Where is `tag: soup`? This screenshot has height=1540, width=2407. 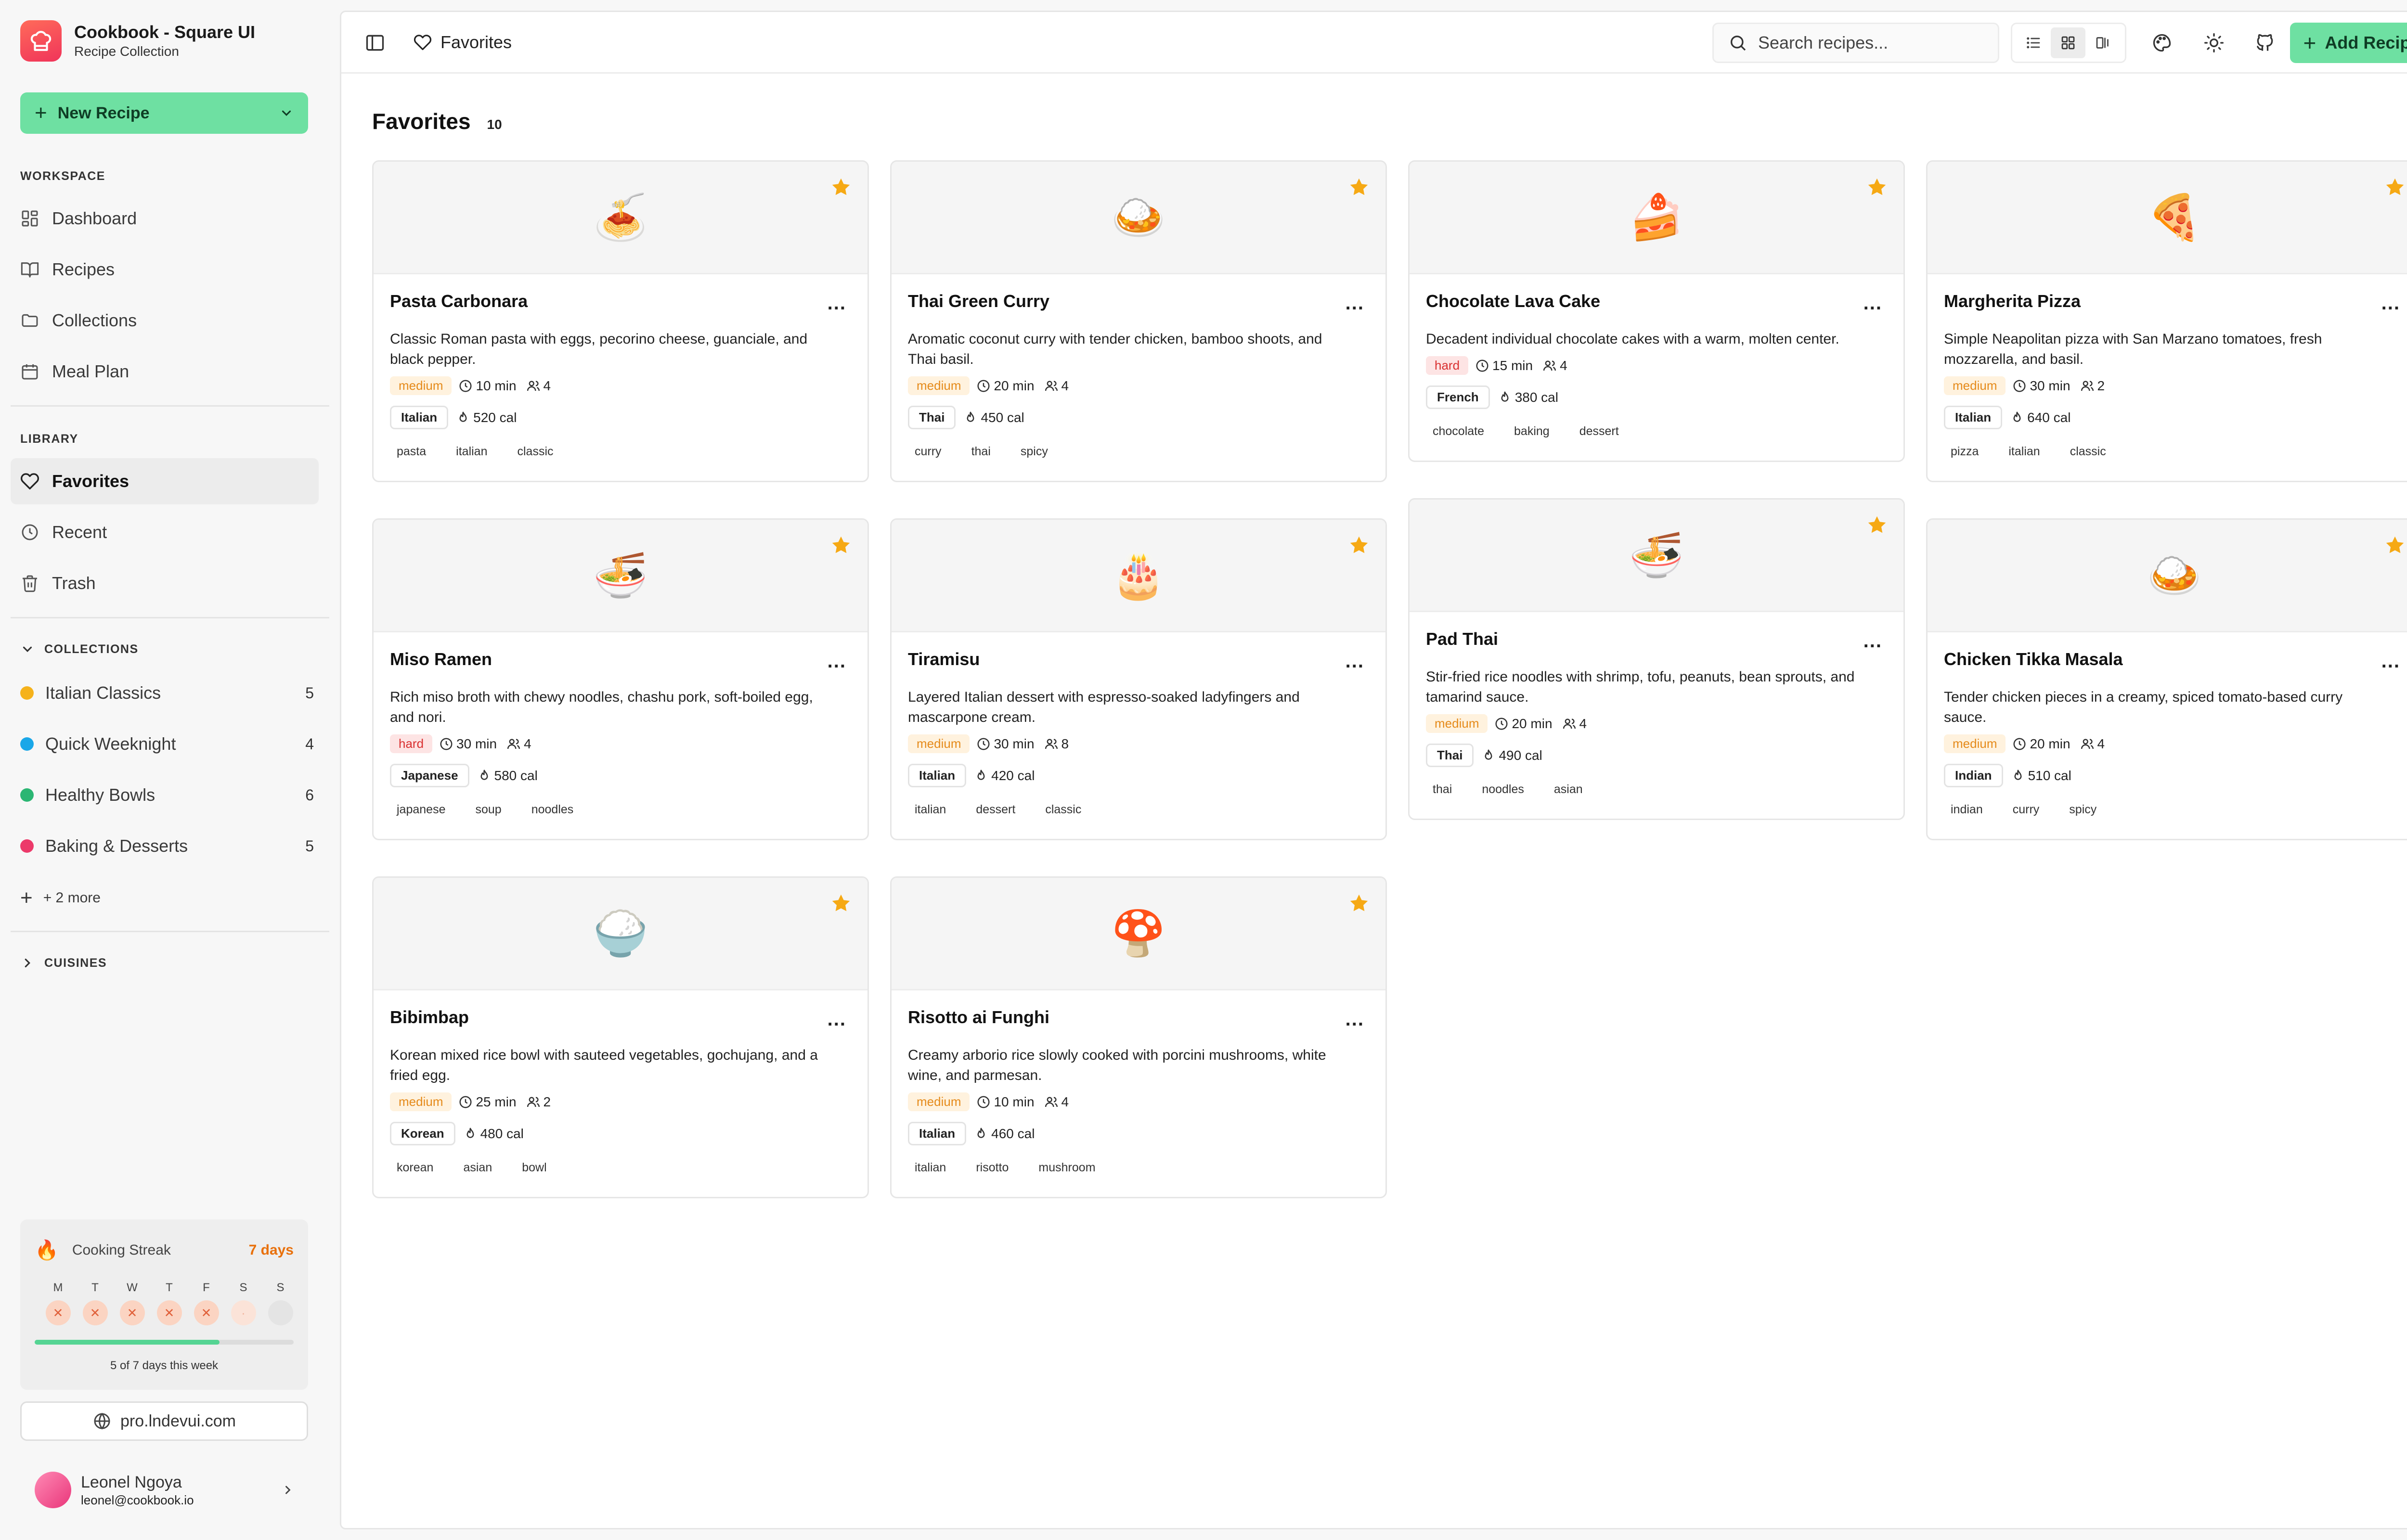
tag: soup is located at coordinates (488, 810).